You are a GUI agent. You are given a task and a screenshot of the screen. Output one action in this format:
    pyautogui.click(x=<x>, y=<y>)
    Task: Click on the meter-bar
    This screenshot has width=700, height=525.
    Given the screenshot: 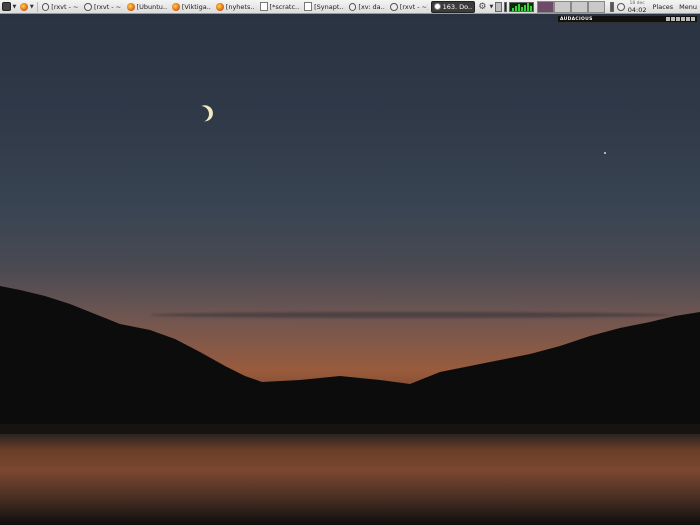 What is the action you would take?
    pyautogui.click(x=505, y=6)
    